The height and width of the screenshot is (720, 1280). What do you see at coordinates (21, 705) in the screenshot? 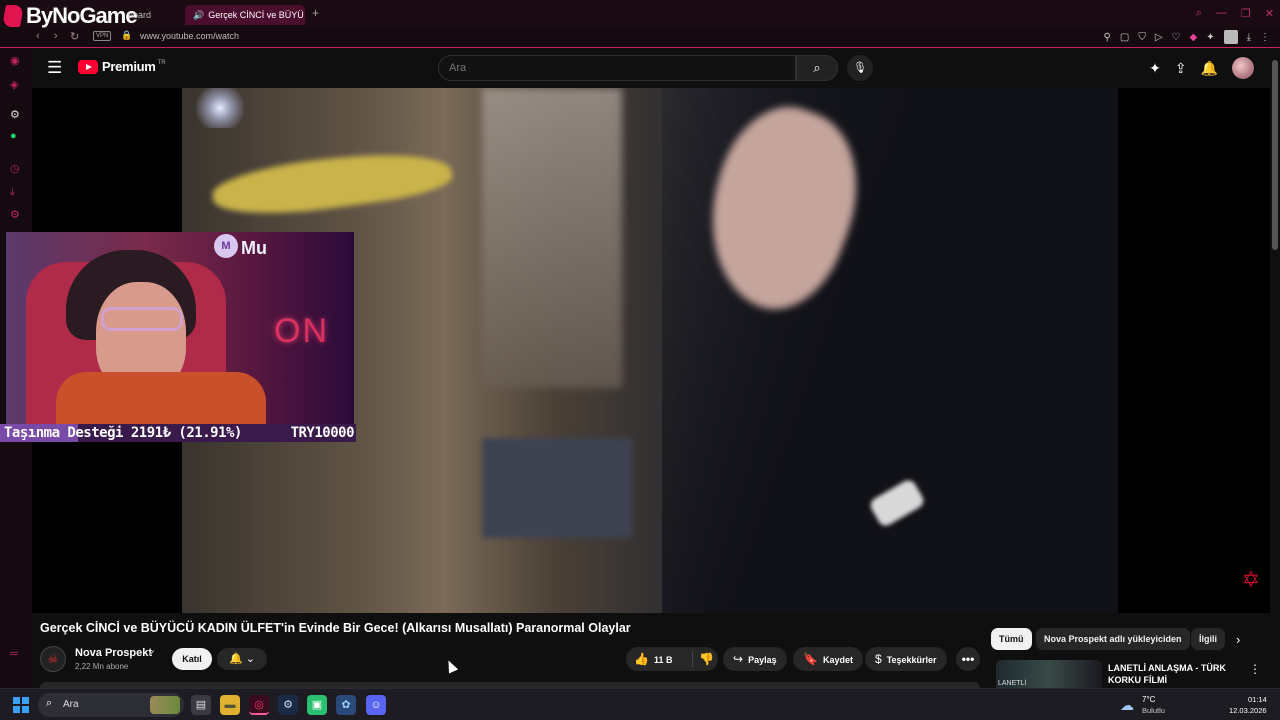
I see `windows-start-icon` at bounding box center [21, 705].